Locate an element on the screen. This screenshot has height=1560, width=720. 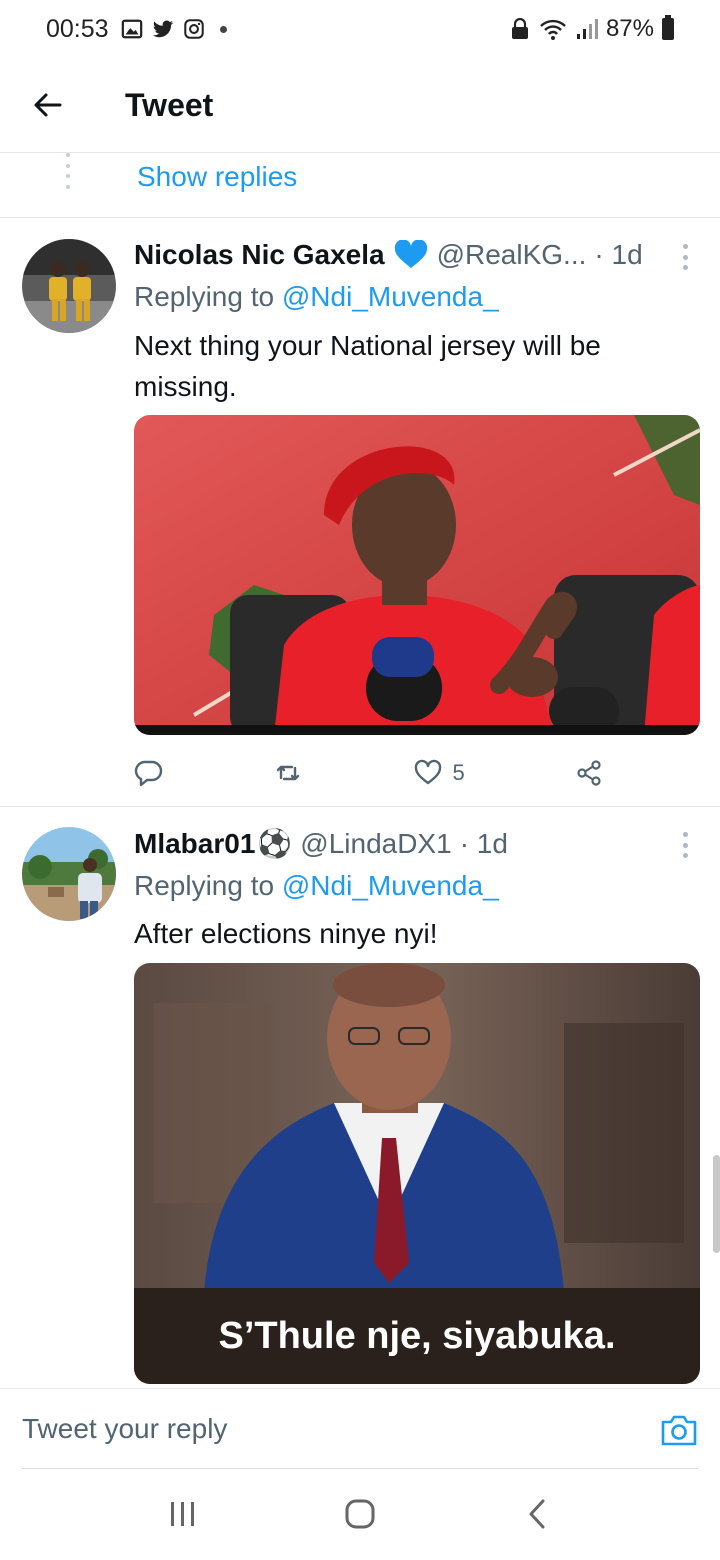
page-title: Tweet is located at coordinates (169, 104).